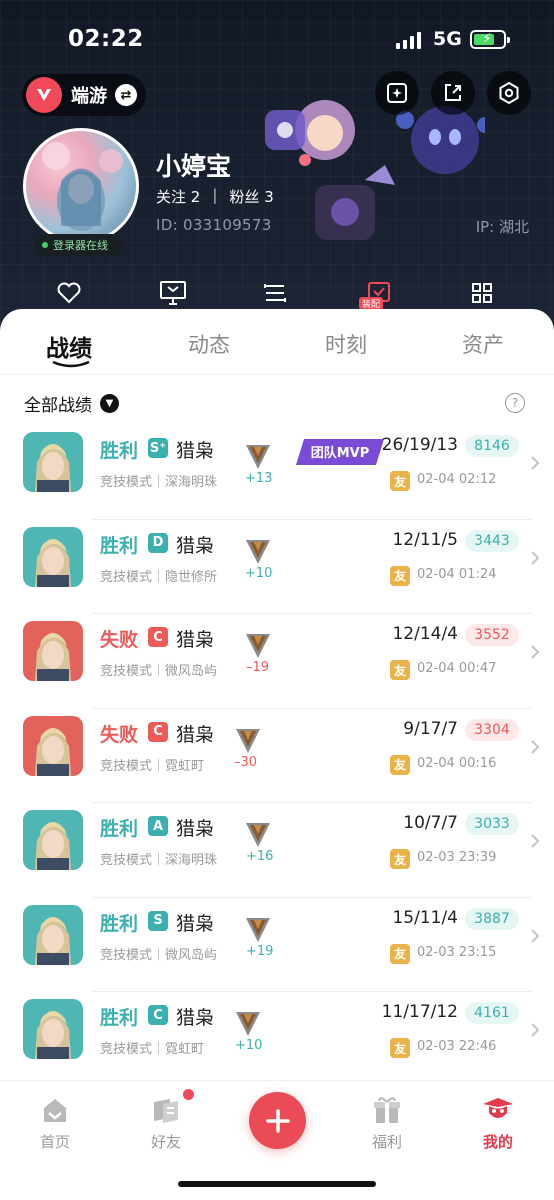  Describe the element at coordinates (126, 95) in the screenshot. I see `swap-icon: ⇄` at that location.